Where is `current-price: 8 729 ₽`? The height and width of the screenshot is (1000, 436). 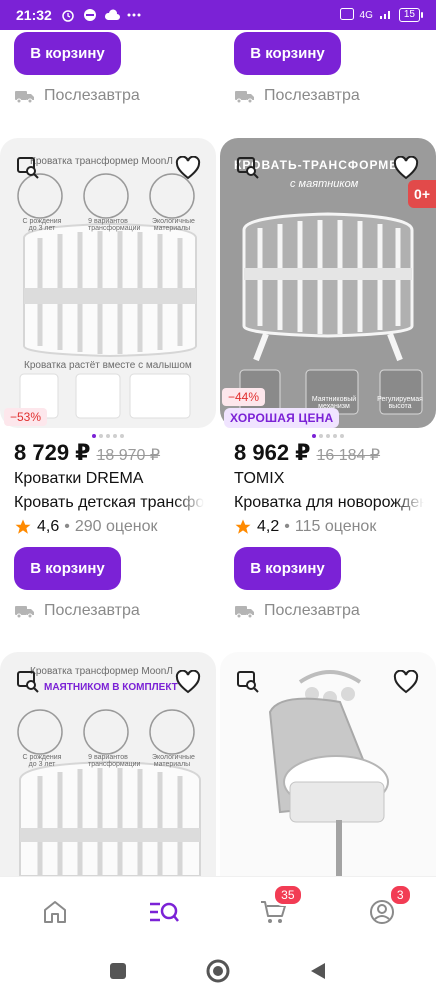
current-price: 8 729 ₽ is located at coordinates (52, 452).